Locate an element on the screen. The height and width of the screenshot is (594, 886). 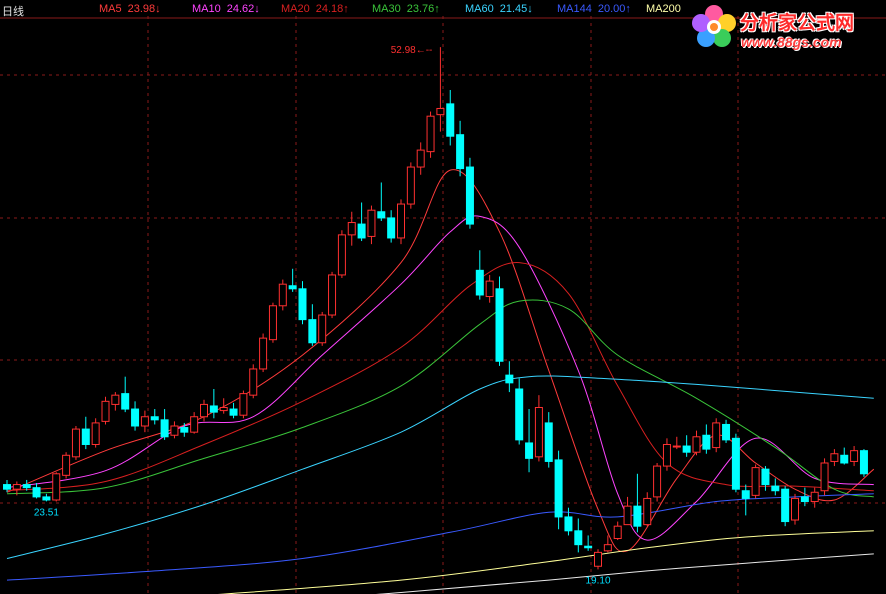
ma-name: MA60 is located at coordinates (479, 9).